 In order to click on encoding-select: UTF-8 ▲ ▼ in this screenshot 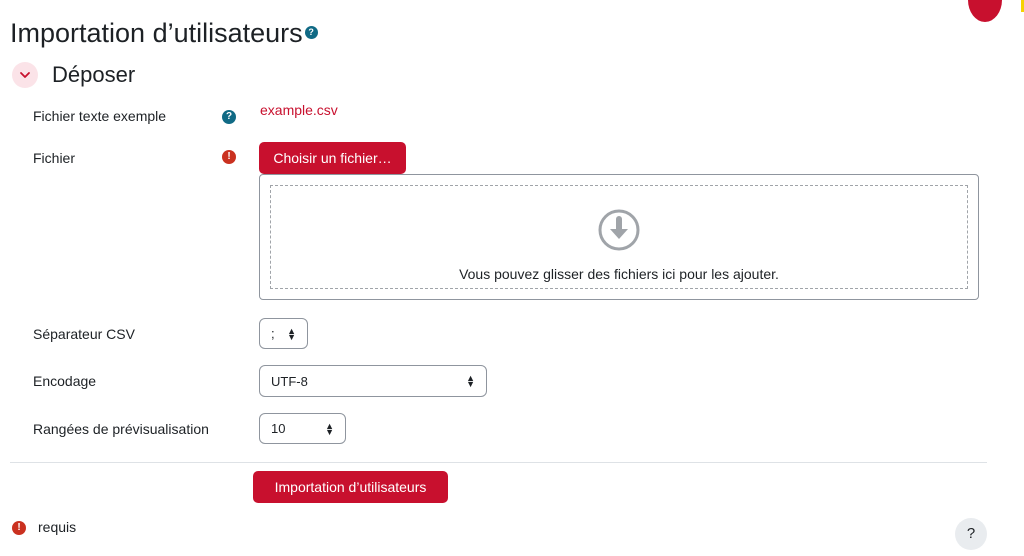, I will do `click(373, 381)`.